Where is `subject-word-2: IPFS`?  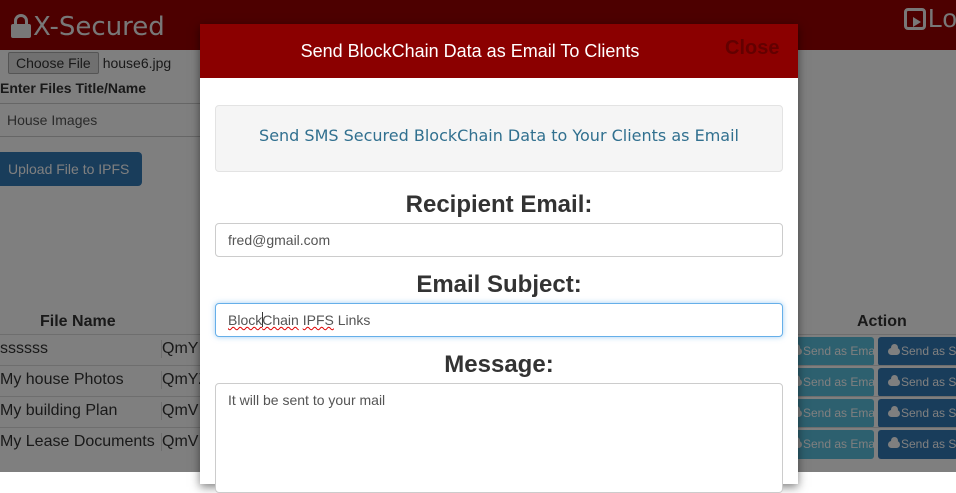 subject-word-2: IPFS is located at coordinates (318, 320).